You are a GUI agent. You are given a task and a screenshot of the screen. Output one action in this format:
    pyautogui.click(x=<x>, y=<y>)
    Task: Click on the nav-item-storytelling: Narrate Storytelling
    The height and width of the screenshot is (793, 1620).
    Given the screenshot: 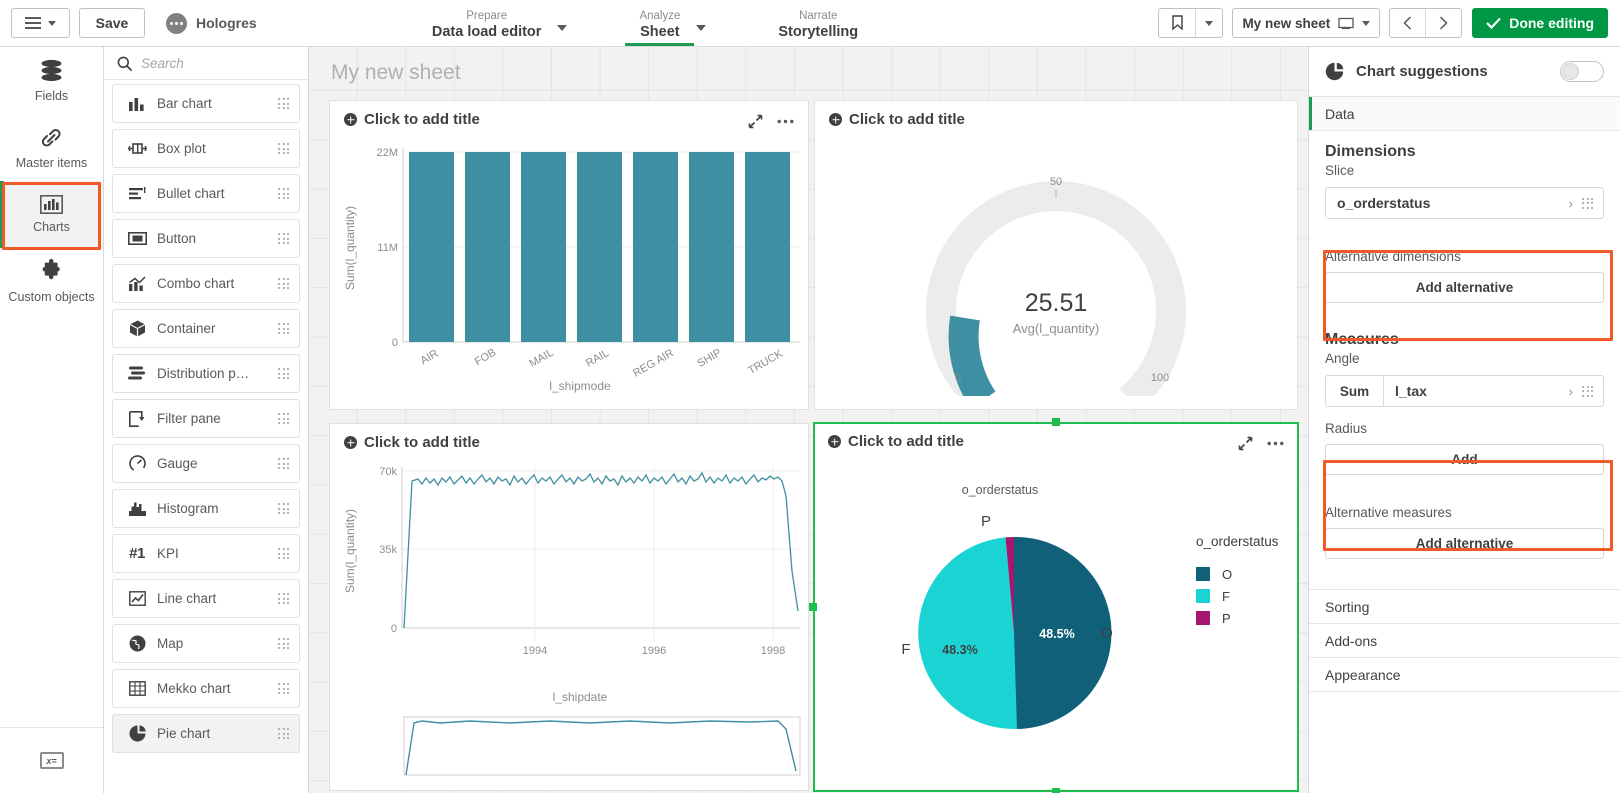 What is the action you would take?
    pyautogui.click(x=818, y=23)
    